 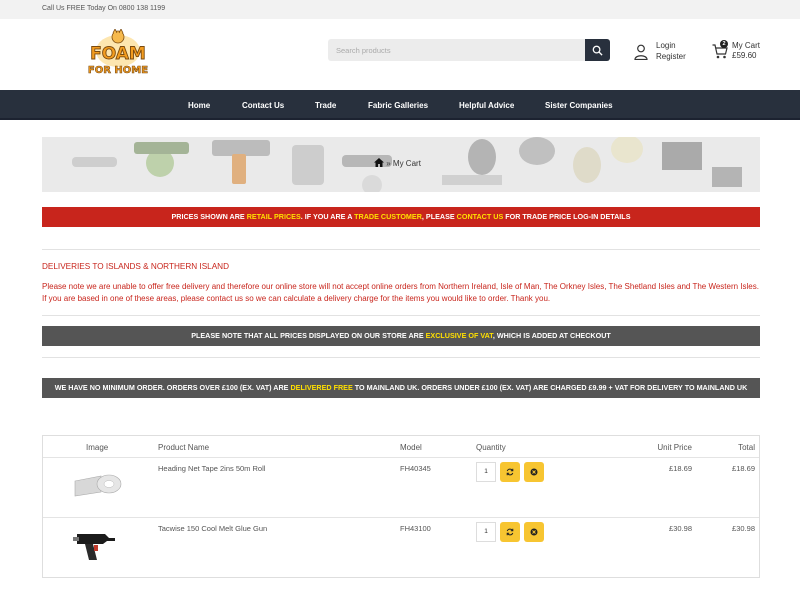 What do you see at coordinates (136, 266) in the screenshot?
I see `delivery-title: DELIVERIES TO ISLANDS & NORTHERN ISLAND` at bounding box center [136, 266].